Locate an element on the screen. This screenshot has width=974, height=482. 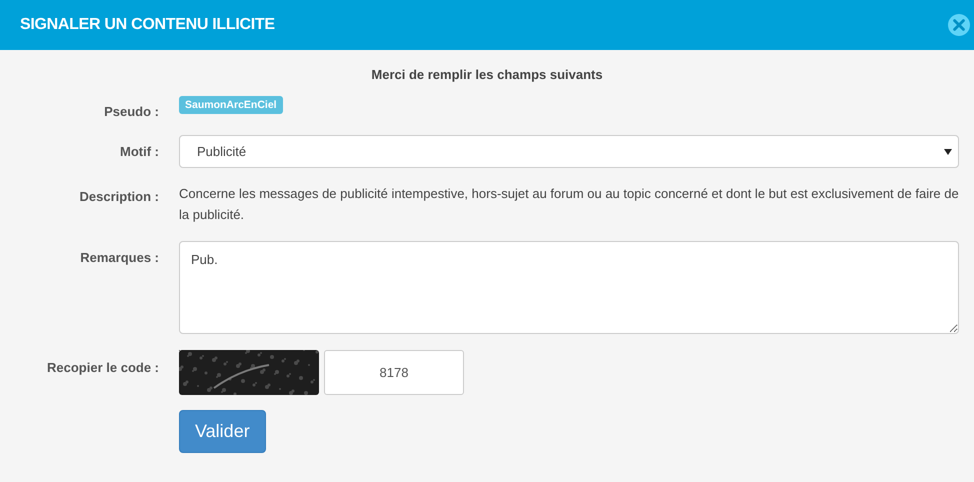
username-tag: SaumonArcEnCiel is located at coordinates (231, 105).